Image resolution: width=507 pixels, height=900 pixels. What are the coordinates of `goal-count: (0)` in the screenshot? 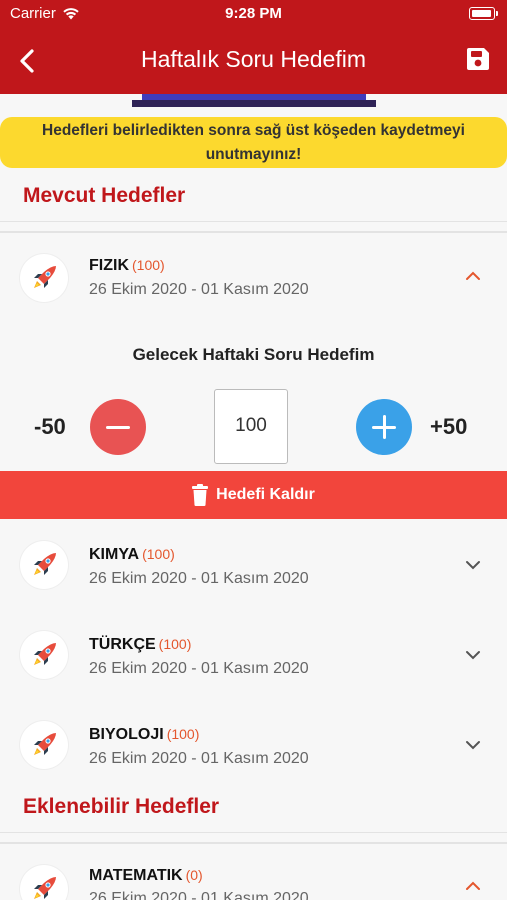 It's located at (194, 875).